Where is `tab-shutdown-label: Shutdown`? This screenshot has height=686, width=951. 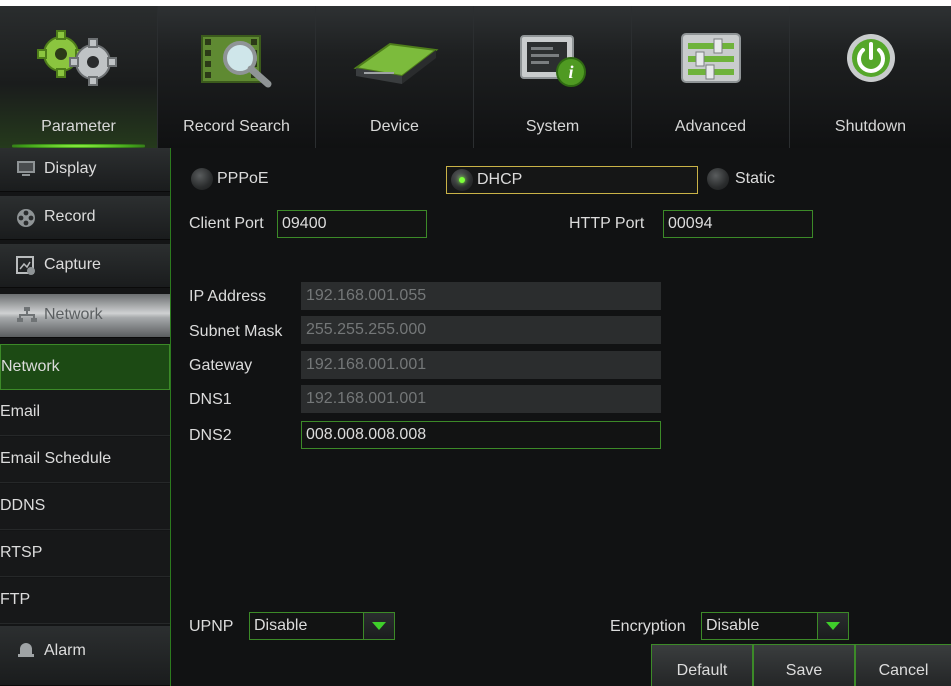
tab-shutdown-label: Shutdown is located at coordinates (870, 126).